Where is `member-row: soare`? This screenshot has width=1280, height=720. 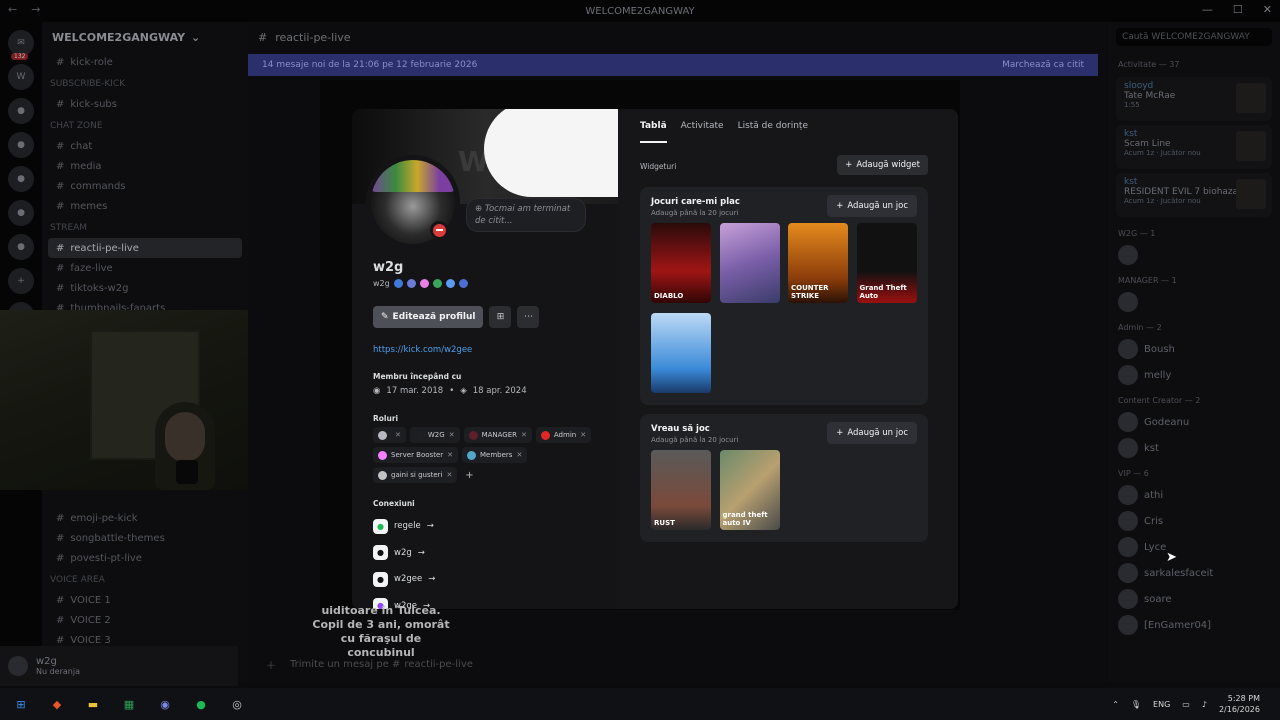
member-row: soare is located at coordinates (1194, 599).